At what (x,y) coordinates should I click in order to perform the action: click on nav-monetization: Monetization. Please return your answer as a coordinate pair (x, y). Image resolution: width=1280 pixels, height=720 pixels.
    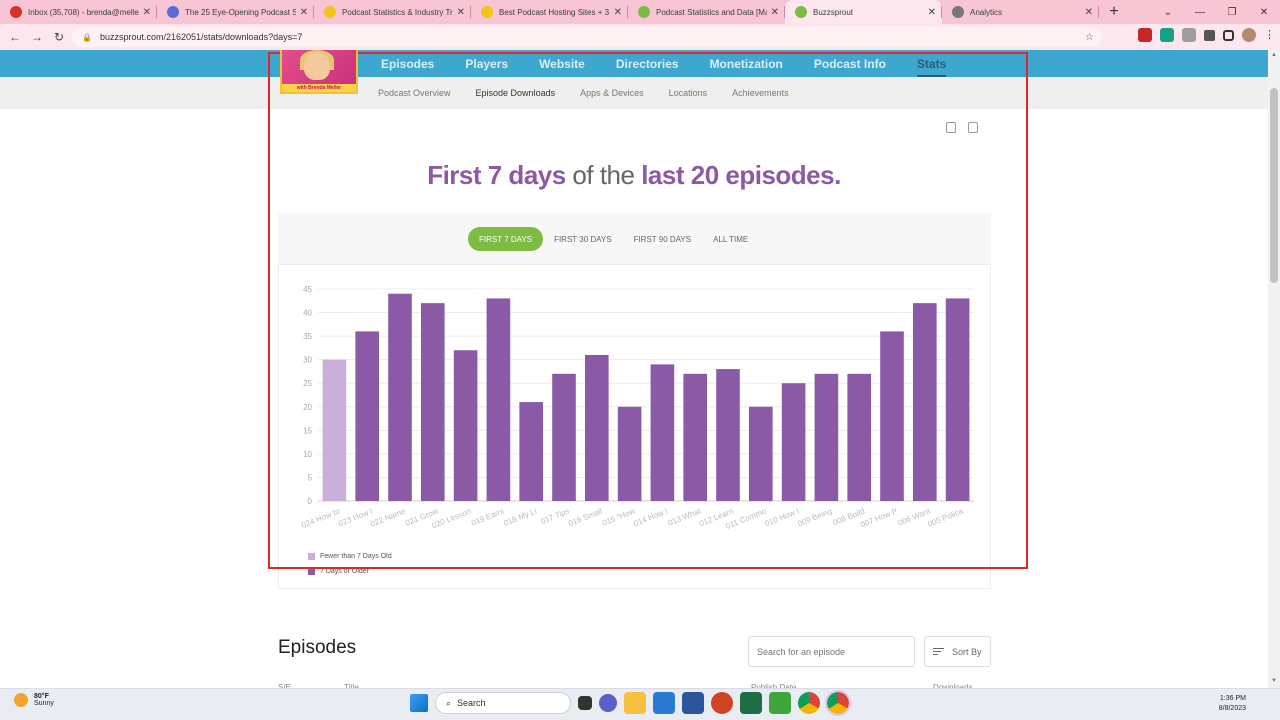
    Looking at the image, I should click on (746, 64).